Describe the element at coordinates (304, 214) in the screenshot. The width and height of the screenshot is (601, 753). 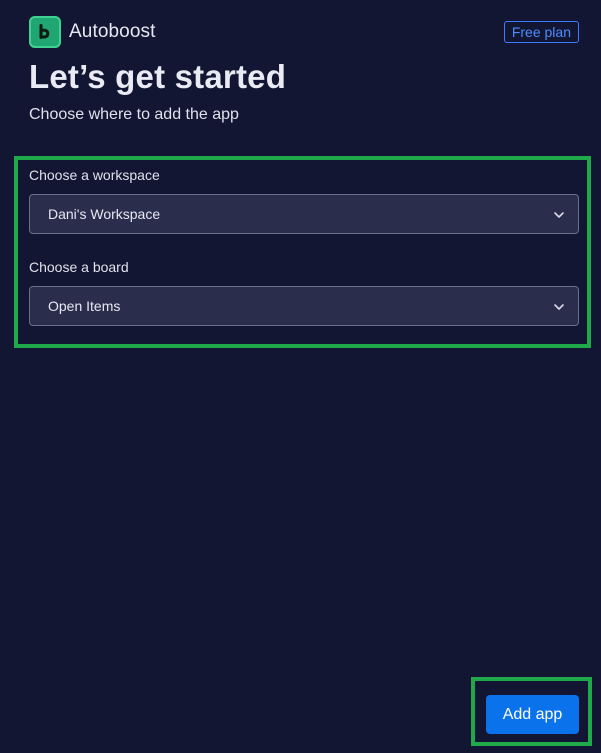
I see `workspace-select: Dani's Workspace` at that location.